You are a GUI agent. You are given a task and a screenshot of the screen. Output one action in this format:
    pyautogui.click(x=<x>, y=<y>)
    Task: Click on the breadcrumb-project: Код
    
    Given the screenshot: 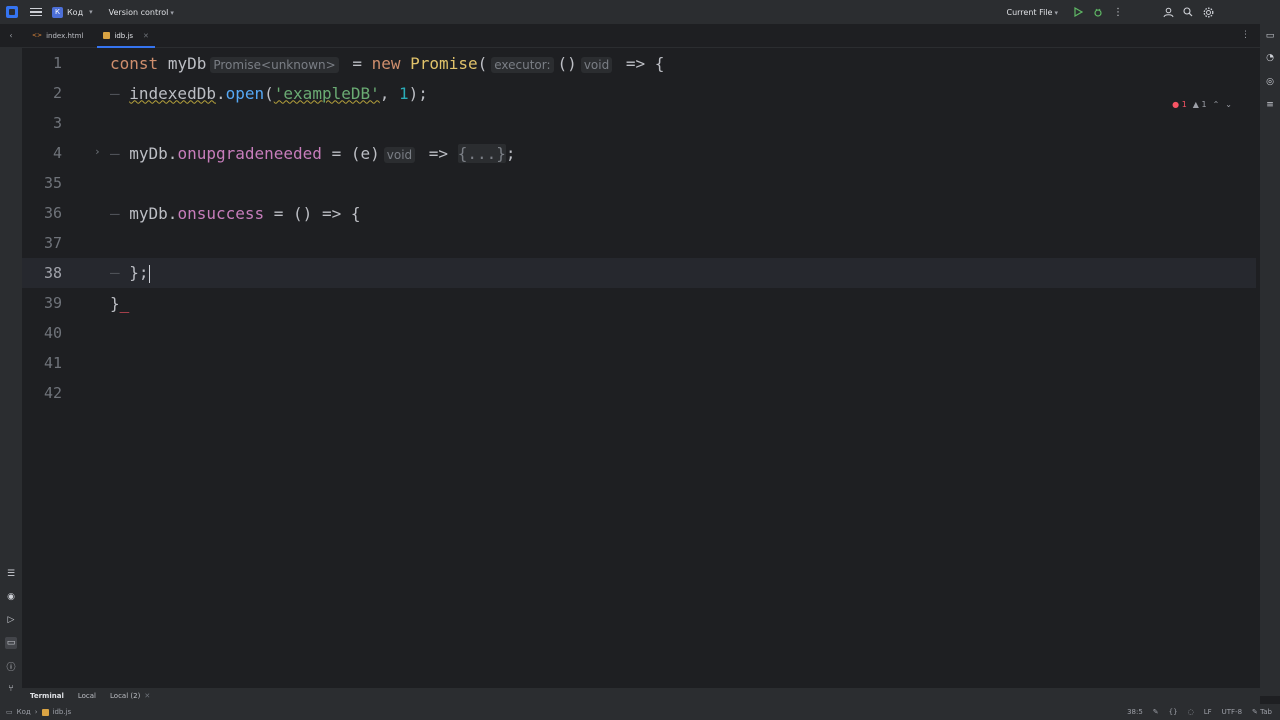 What is the action you would take?
    pyautogui.click(x=24, y=712)
    